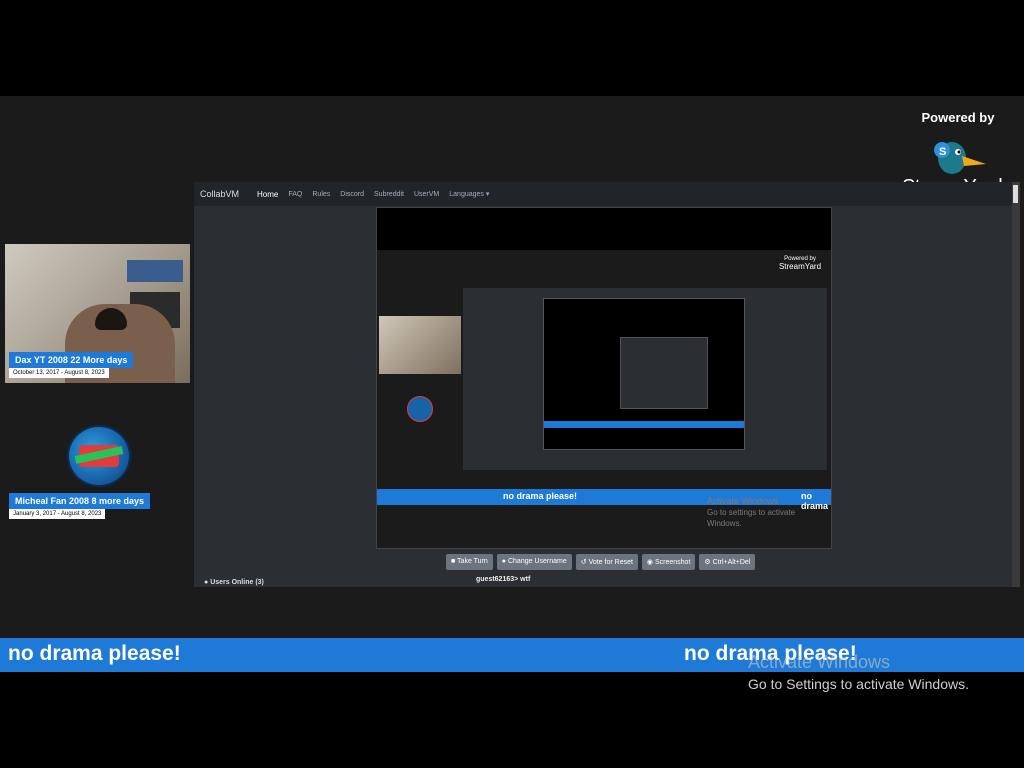 Image resolution: width=1024 pixels, height=768 pixels. I want to click on vm-nested-inner, so click(664, 373).